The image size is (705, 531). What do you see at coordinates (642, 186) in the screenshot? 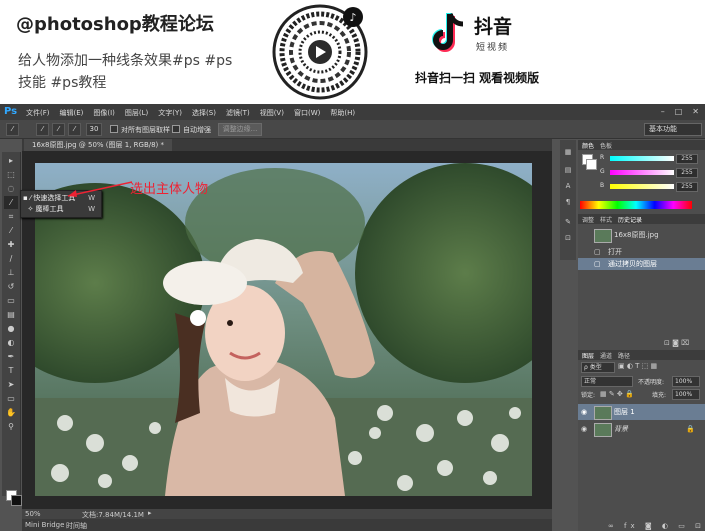
I see `blue-track` at bounding box center [642, 186].